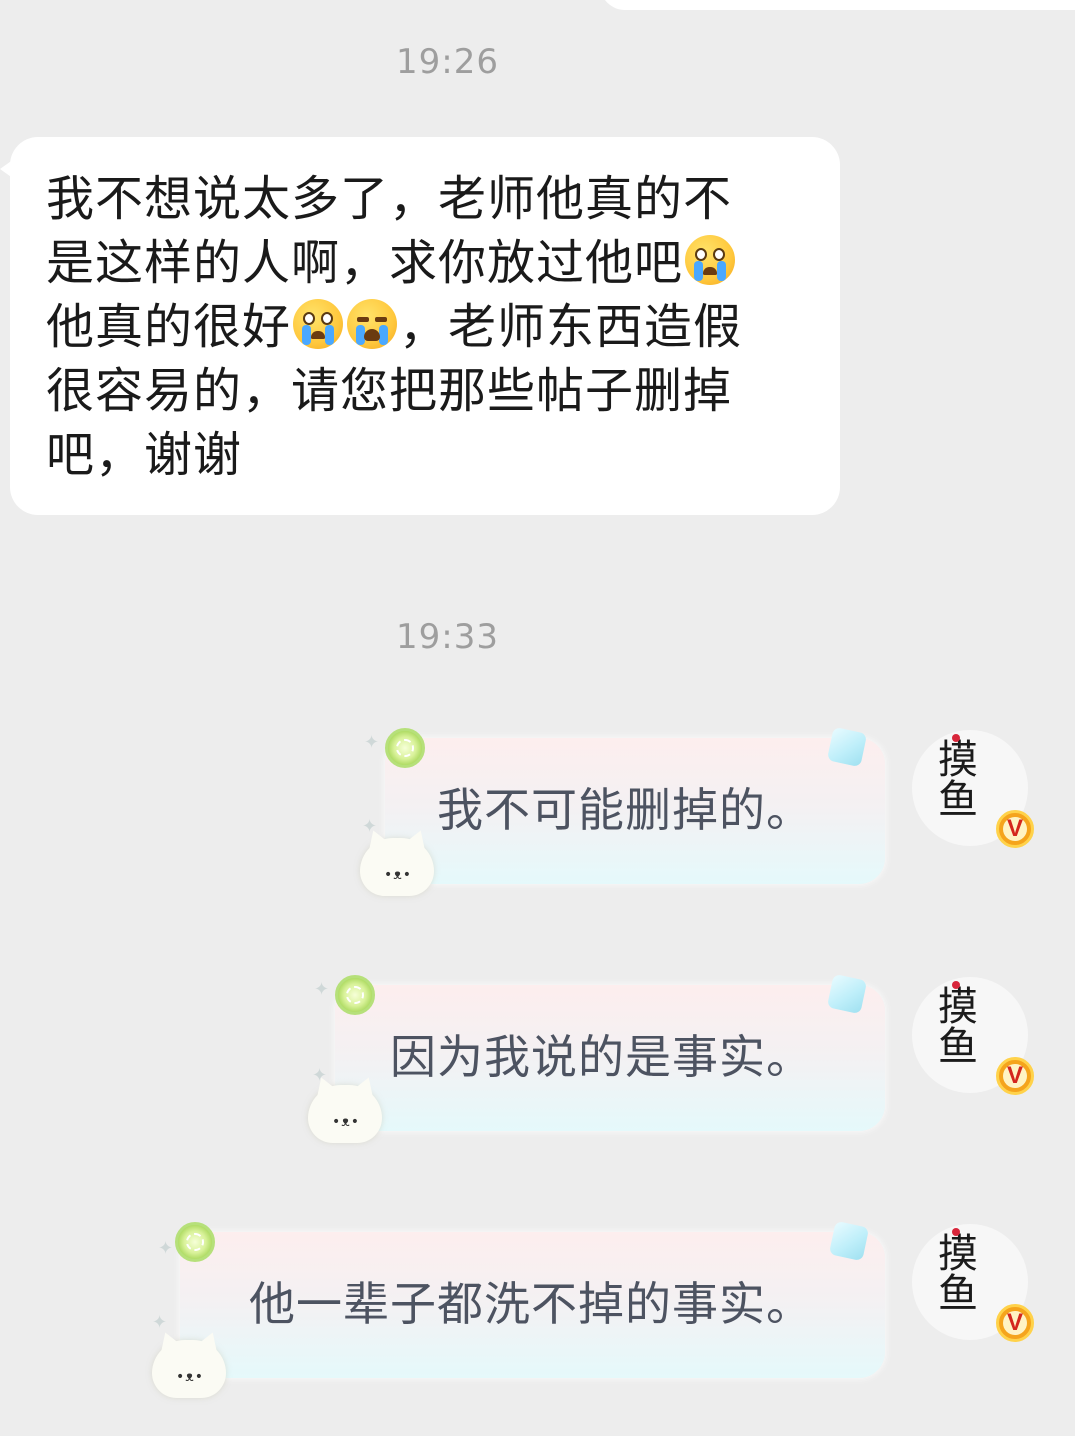  I want to click on outgoing-message-bubble: 他一辈子都洗不掉的事实。, so click(532, 1305).